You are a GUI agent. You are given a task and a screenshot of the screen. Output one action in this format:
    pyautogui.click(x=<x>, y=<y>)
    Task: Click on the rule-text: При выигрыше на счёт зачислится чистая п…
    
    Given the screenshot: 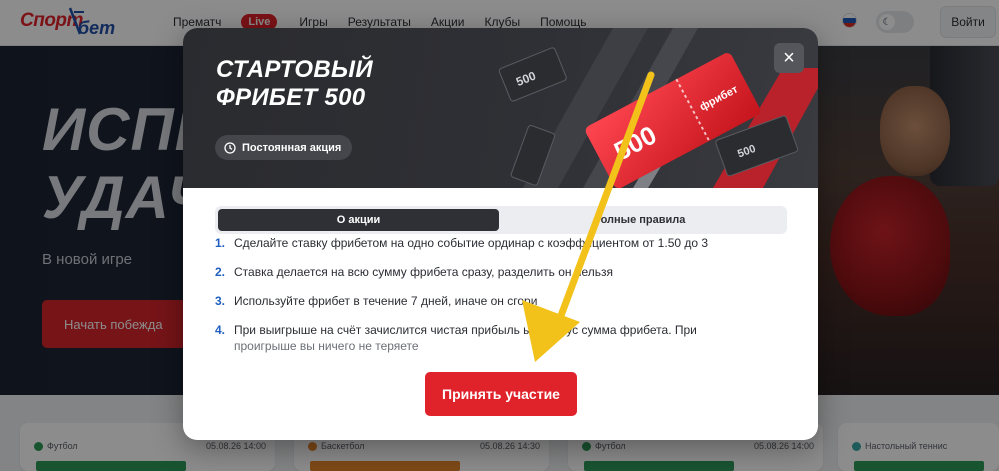 What is the action you would take?
    pyautogui.click(x=465, y=330)
    